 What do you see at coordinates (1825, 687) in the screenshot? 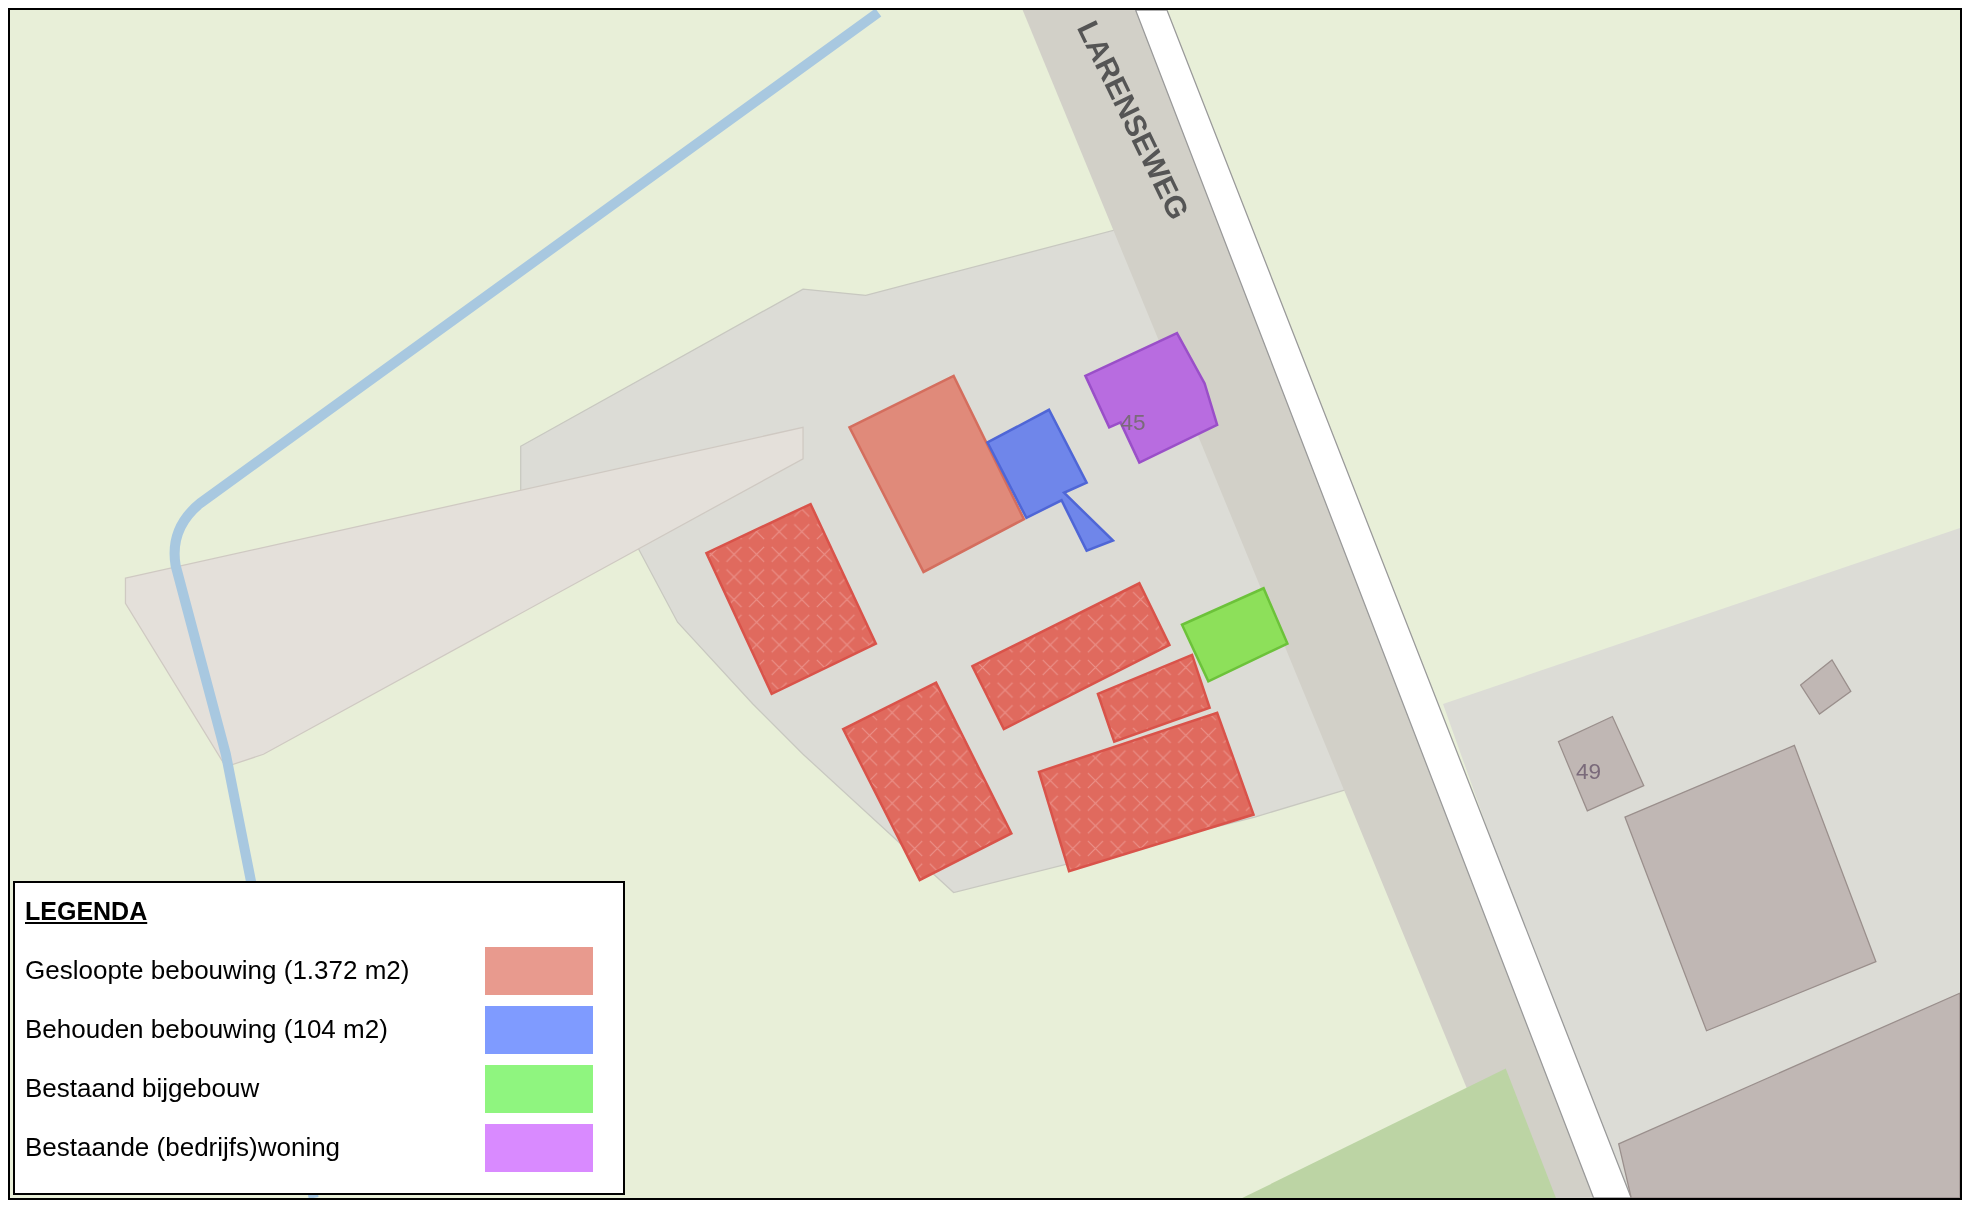
I see `building` at bounding box center [1825, 687].